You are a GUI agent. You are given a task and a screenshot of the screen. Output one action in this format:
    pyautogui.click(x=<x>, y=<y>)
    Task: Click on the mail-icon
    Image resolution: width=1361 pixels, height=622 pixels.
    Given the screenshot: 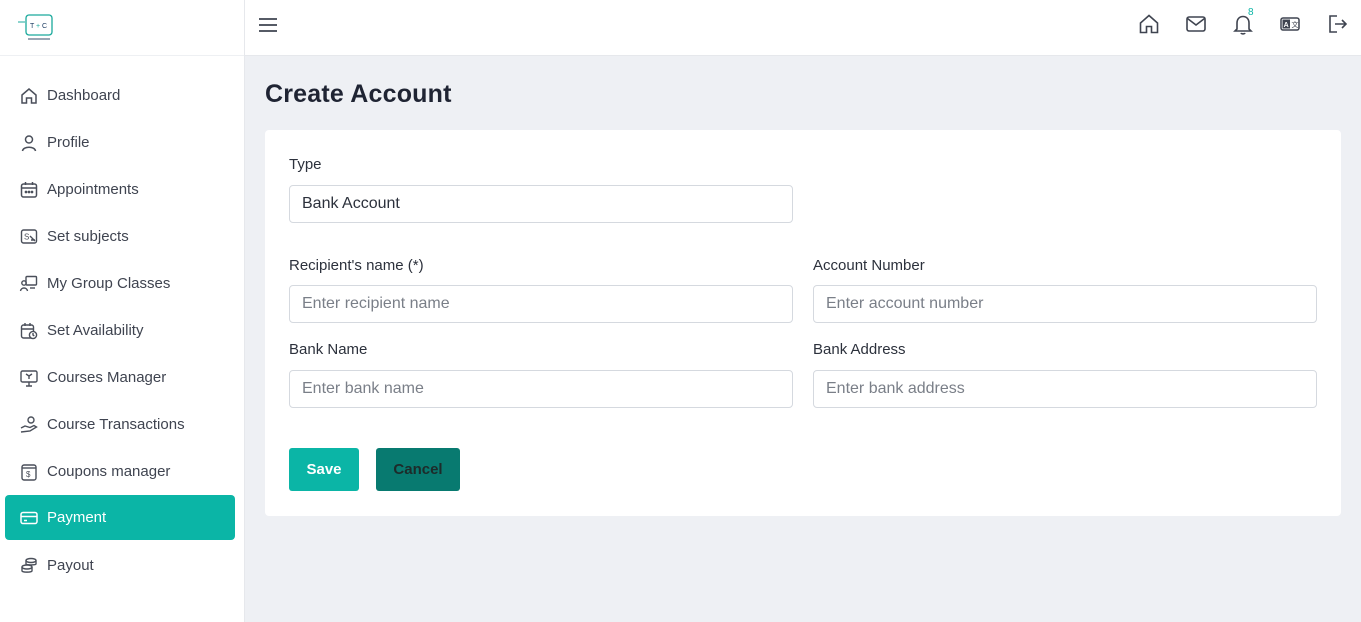 What is the action you would take?
    pyautogui.click(x=1196, y=24)
    